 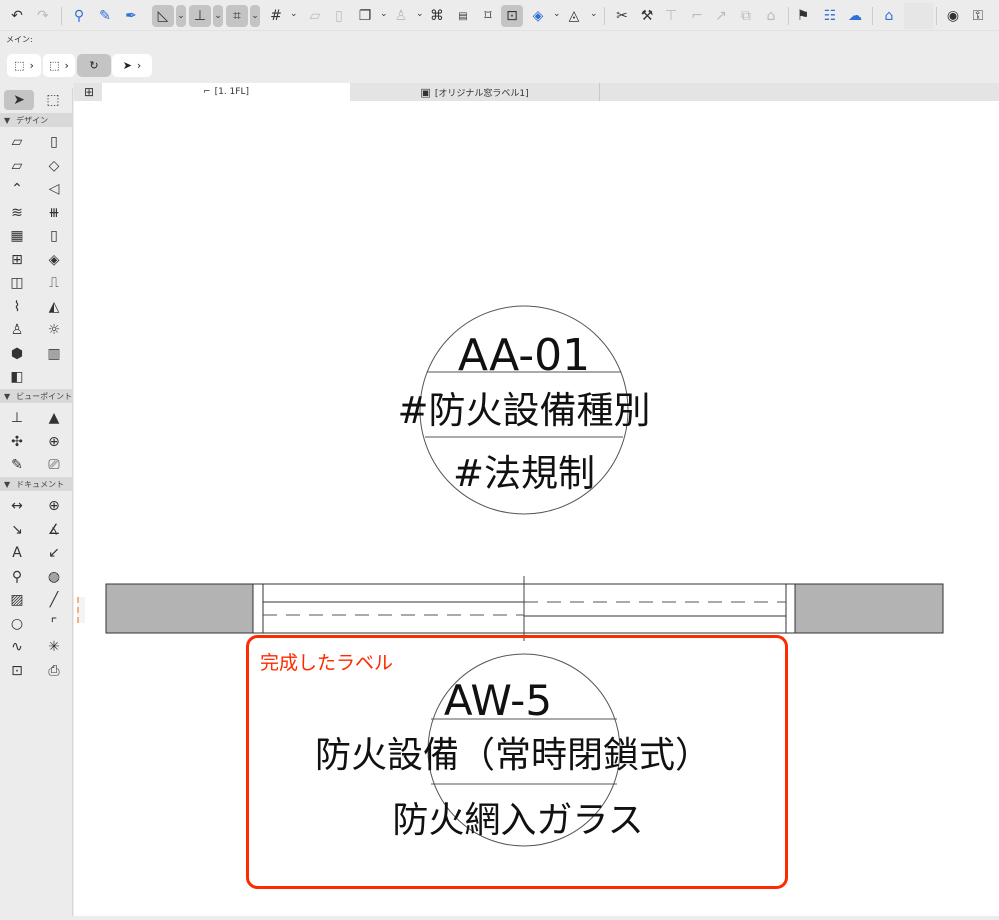 What do you see at coordinates (36, 396) in the screenshot?
I see `section-viewpoint: ▼ ビューポイント` at bounding box center [36, 396].